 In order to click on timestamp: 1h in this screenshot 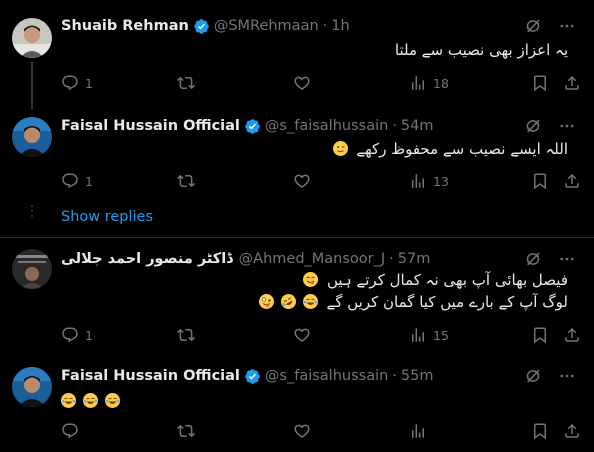, I will do `click(340, 26)`.